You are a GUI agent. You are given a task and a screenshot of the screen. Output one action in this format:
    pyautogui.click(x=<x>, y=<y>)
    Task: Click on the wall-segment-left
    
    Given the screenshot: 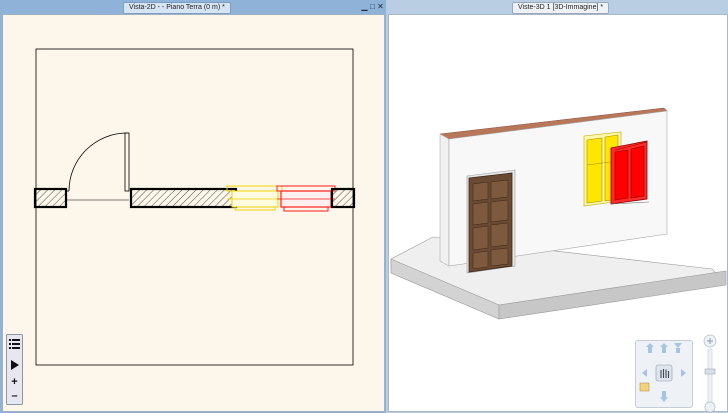 What is the action you would take?
    pyautogui.click(x=50, y=198)
    